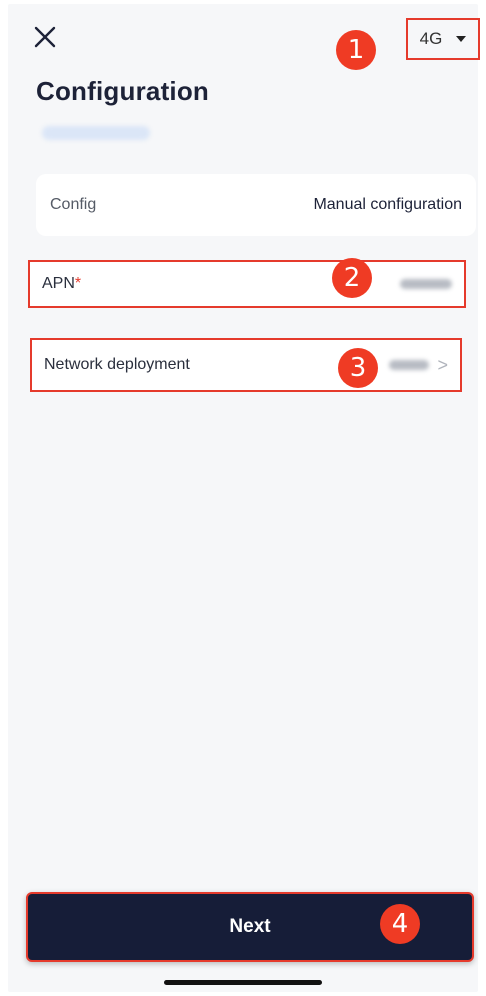 This screenshot has height=996, width=486. Describe the element at coordinates (461, 39) in the screenshot. I see `caret-down-icon` at that location.